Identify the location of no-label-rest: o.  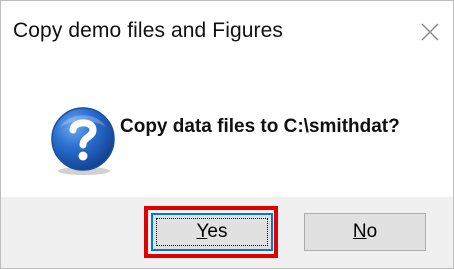
(372, 231).